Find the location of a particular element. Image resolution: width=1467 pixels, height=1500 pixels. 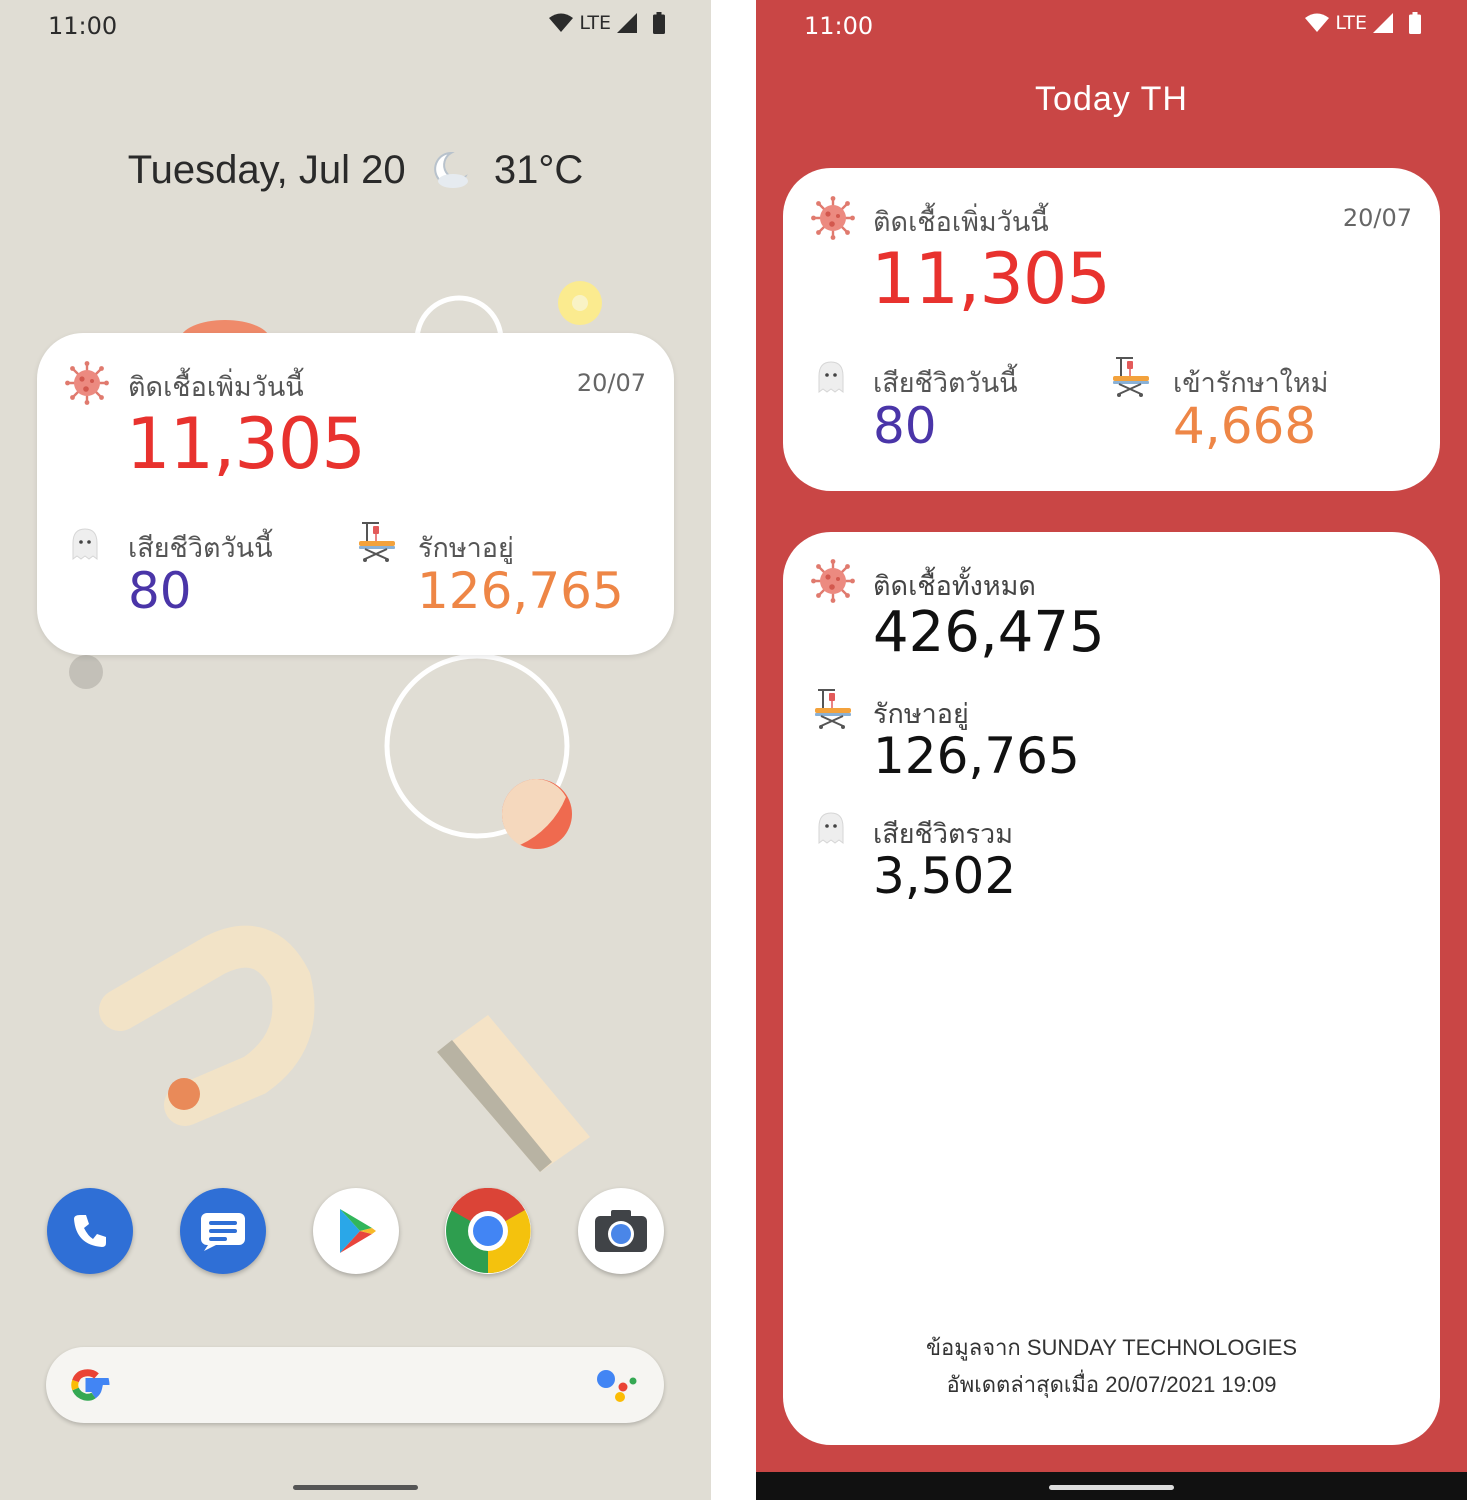

messages-icon is located at coordinates (223, 1232).